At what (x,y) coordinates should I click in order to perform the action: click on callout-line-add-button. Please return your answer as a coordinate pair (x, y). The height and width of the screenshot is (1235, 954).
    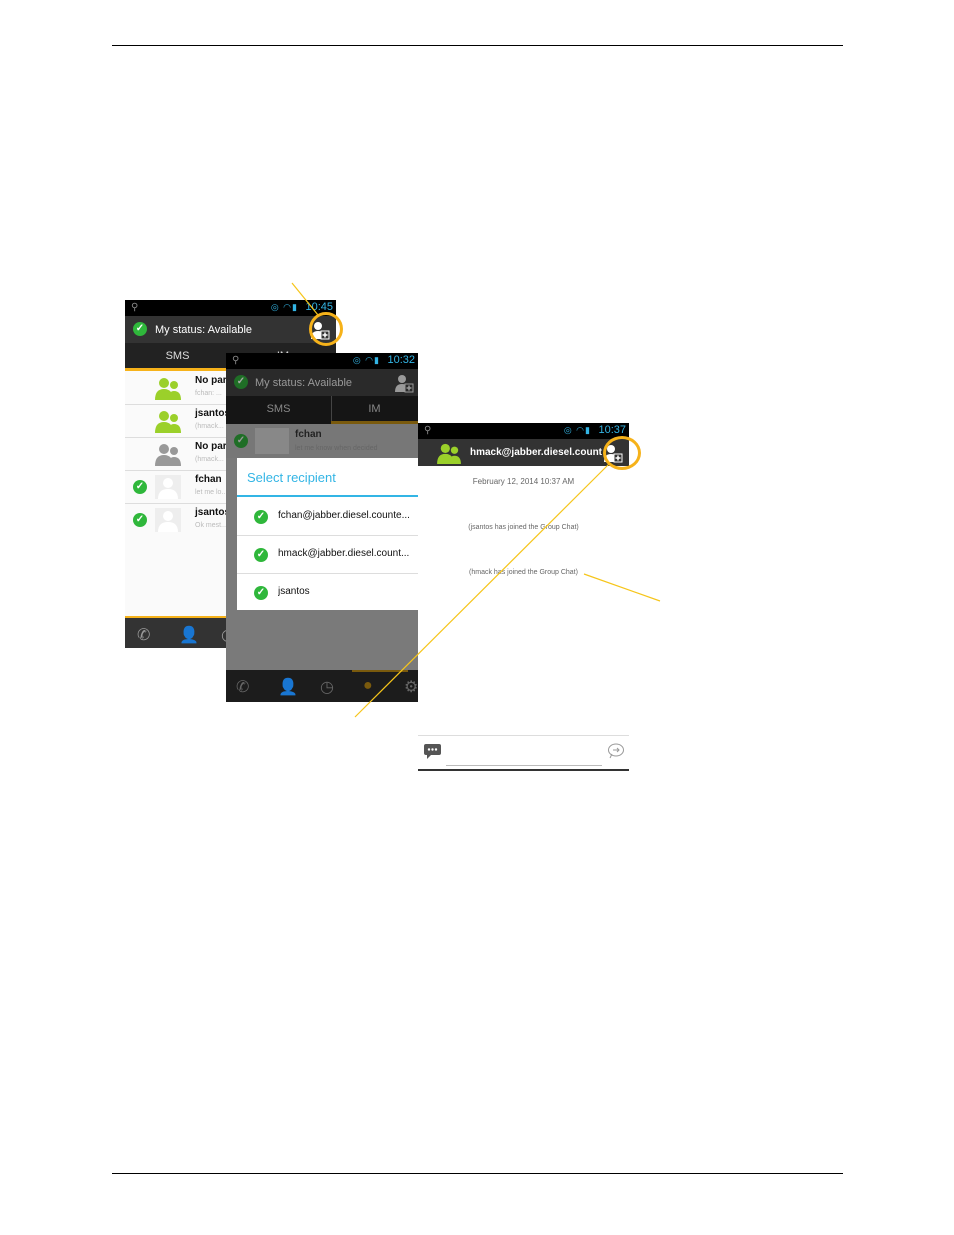
    Looking at the image, I should click on (305, 299).